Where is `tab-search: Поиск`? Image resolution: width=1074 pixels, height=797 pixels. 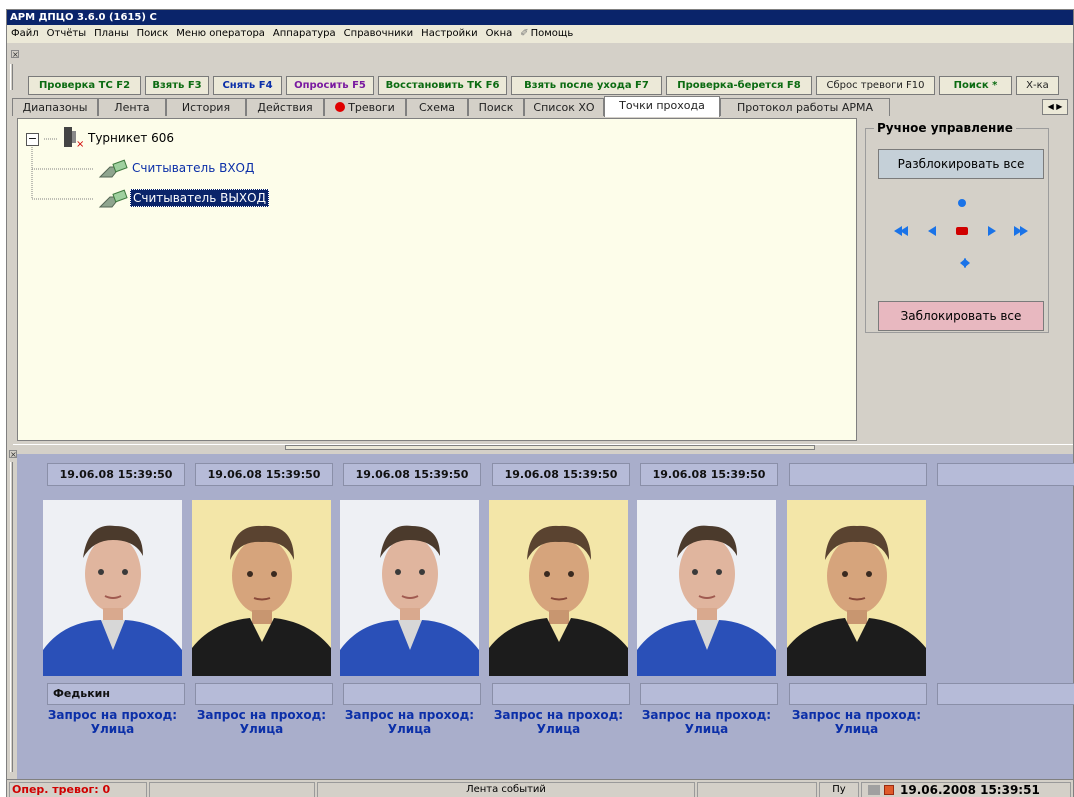
tab-search: Поиск is located at coordinates (496, 107).